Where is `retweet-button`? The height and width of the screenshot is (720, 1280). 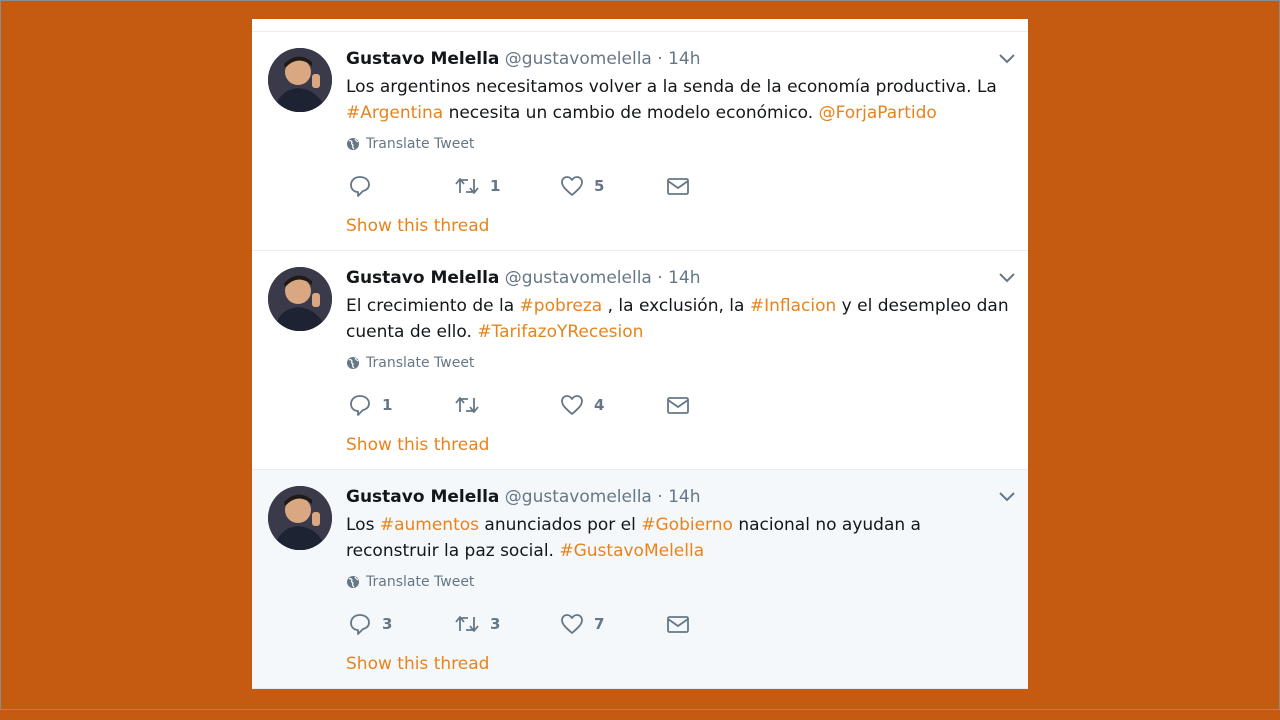
retweet-button is located at coordinates (472, 405).